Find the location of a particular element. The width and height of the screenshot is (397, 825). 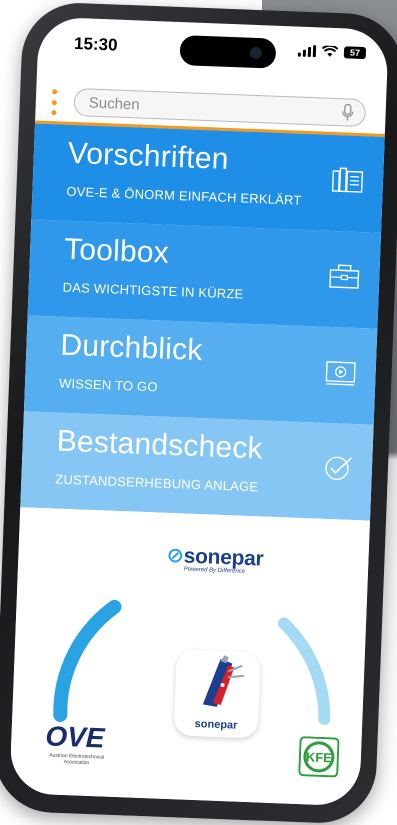

tile-bestandscheck: Bestandscheck ZUSTANDSERHEBUNG ANLAGE is located at coordinates (196, 465).